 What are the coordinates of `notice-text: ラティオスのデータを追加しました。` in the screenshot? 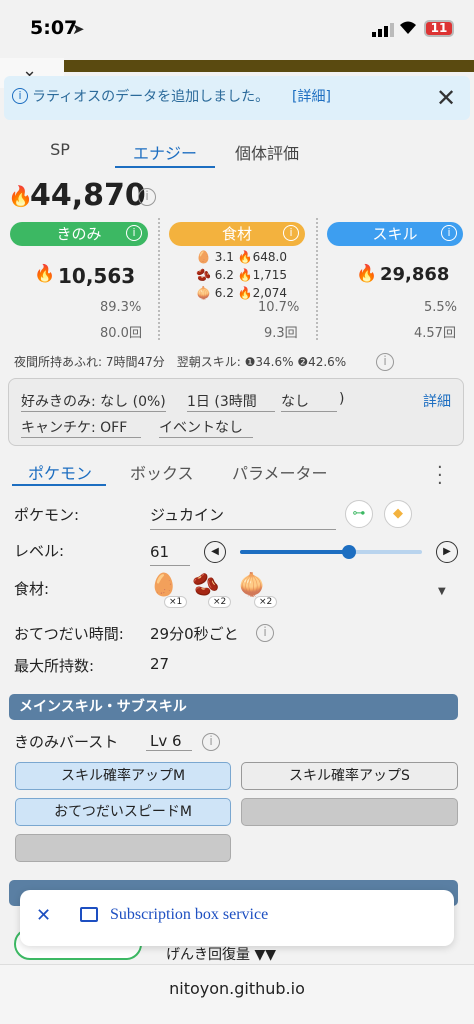 It's located at (151, 97).